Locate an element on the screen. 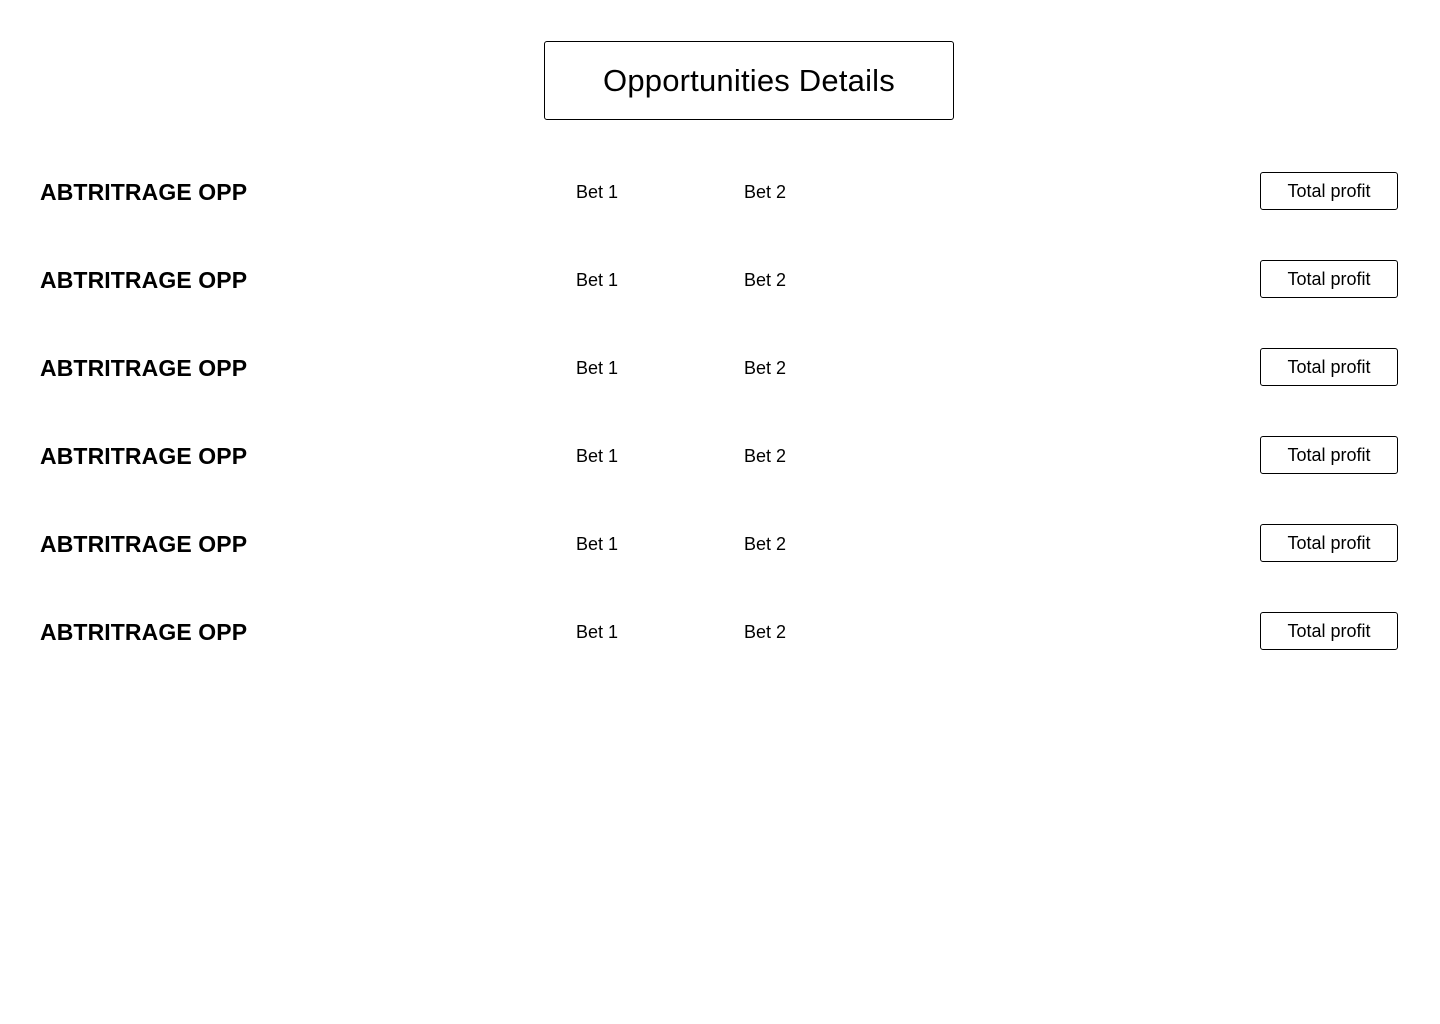 The image size is (1440, 1024). page-title: Opportunities Details is located at coordinates (749, 80).